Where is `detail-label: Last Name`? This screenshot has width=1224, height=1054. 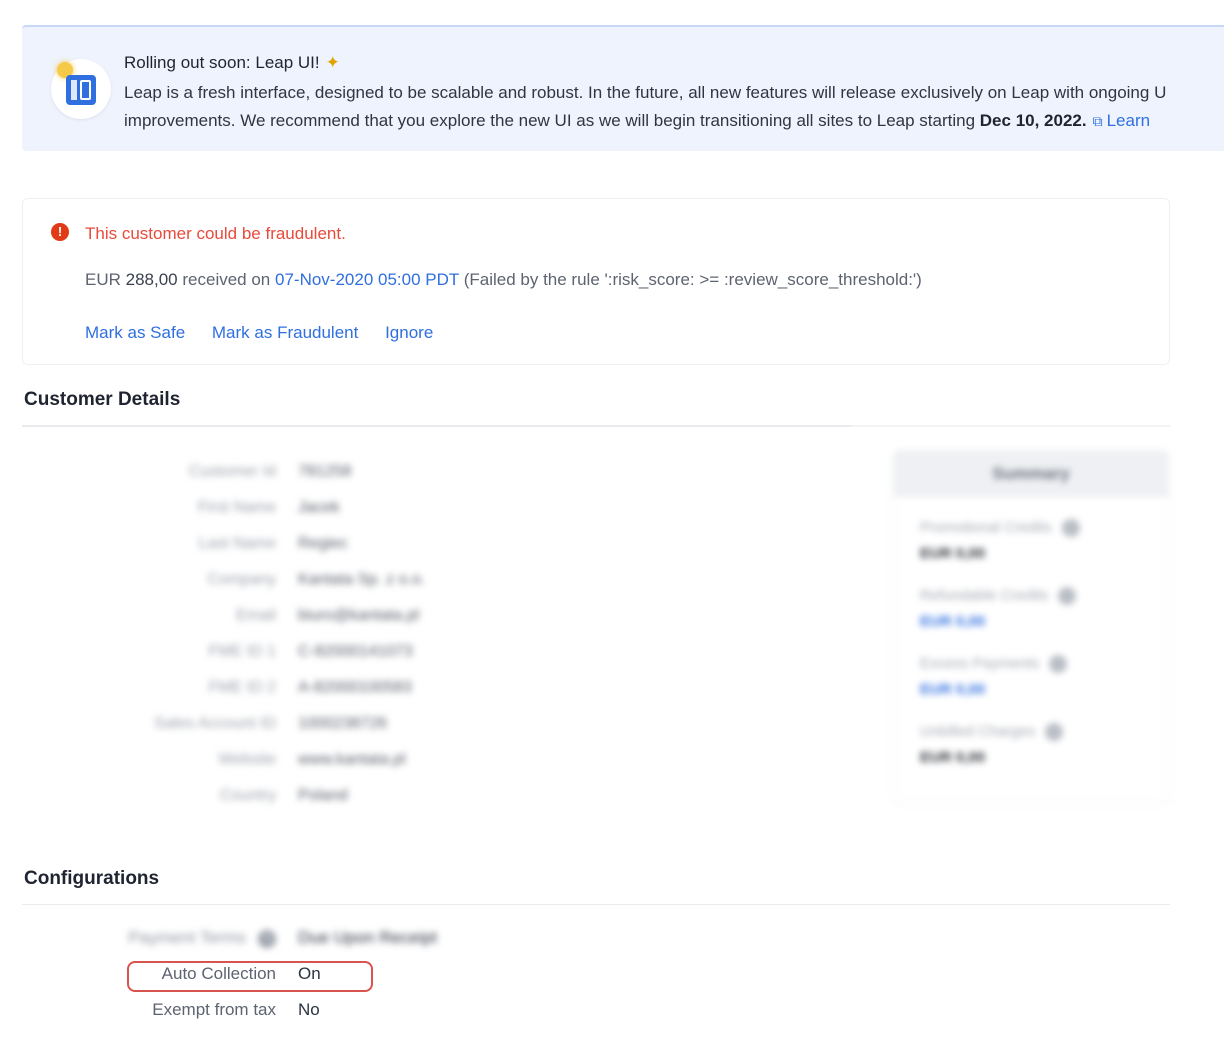 detail-label: Last Name is located at coordinates (237, 543).